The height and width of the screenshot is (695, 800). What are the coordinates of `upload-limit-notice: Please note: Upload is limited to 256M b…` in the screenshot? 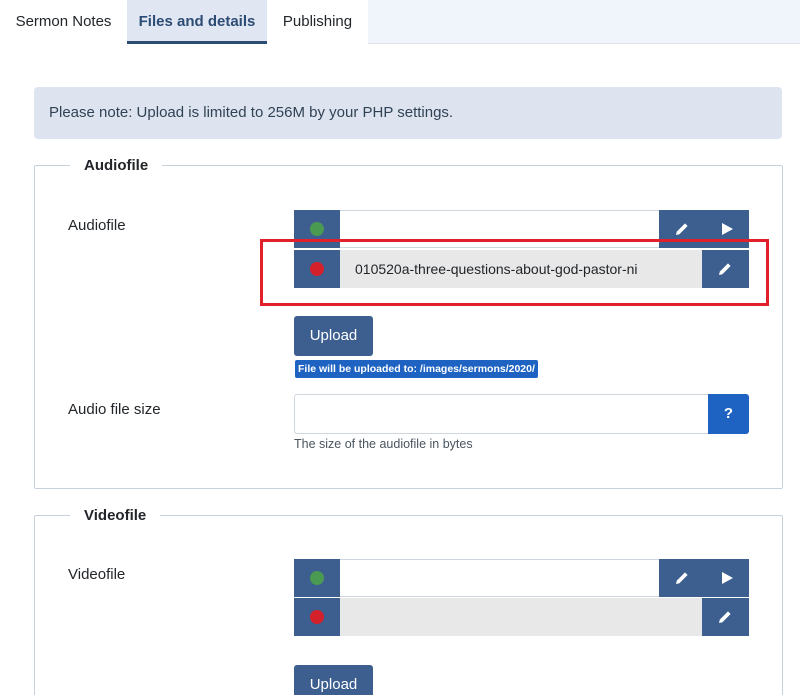 It's located at (408, 113).